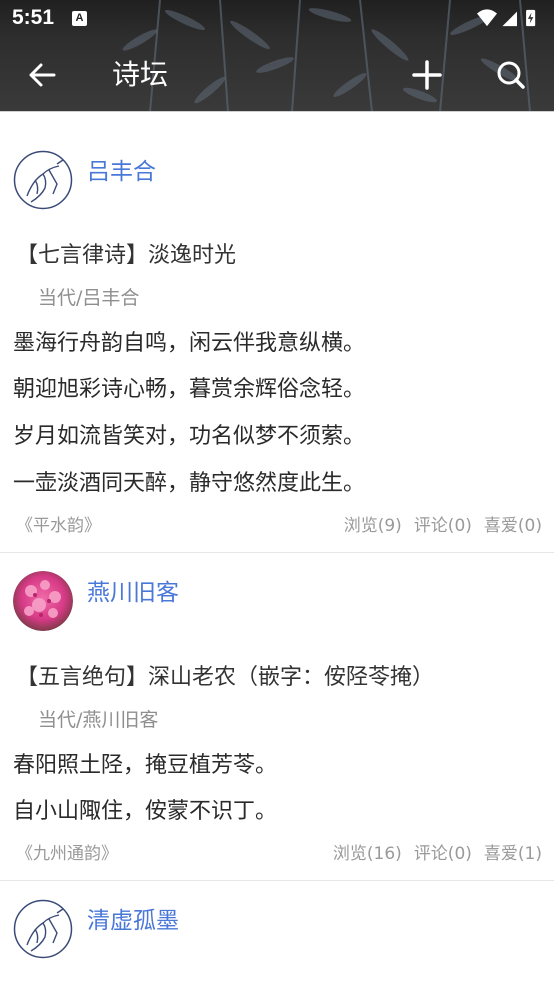 The width and height of the screenshot is (554, 984). I want to click on poem-line: 春阳照土陉，掩豆植芳苓。, so click(145, 765).